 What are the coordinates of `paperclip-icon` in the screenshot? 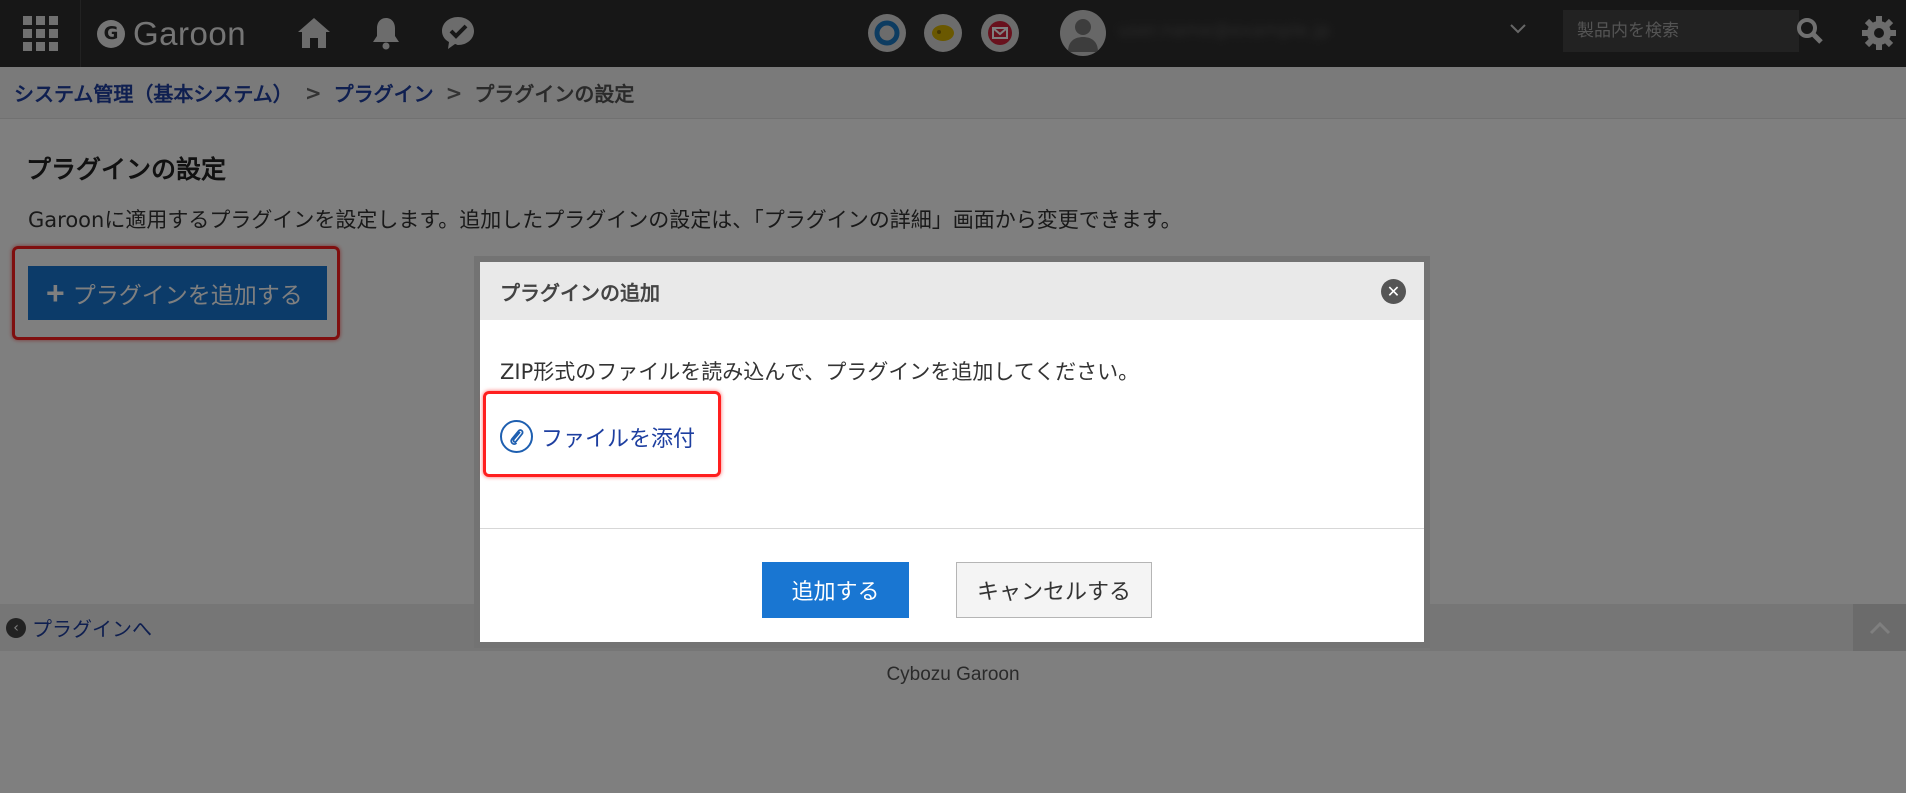 It's located at (516, 436).